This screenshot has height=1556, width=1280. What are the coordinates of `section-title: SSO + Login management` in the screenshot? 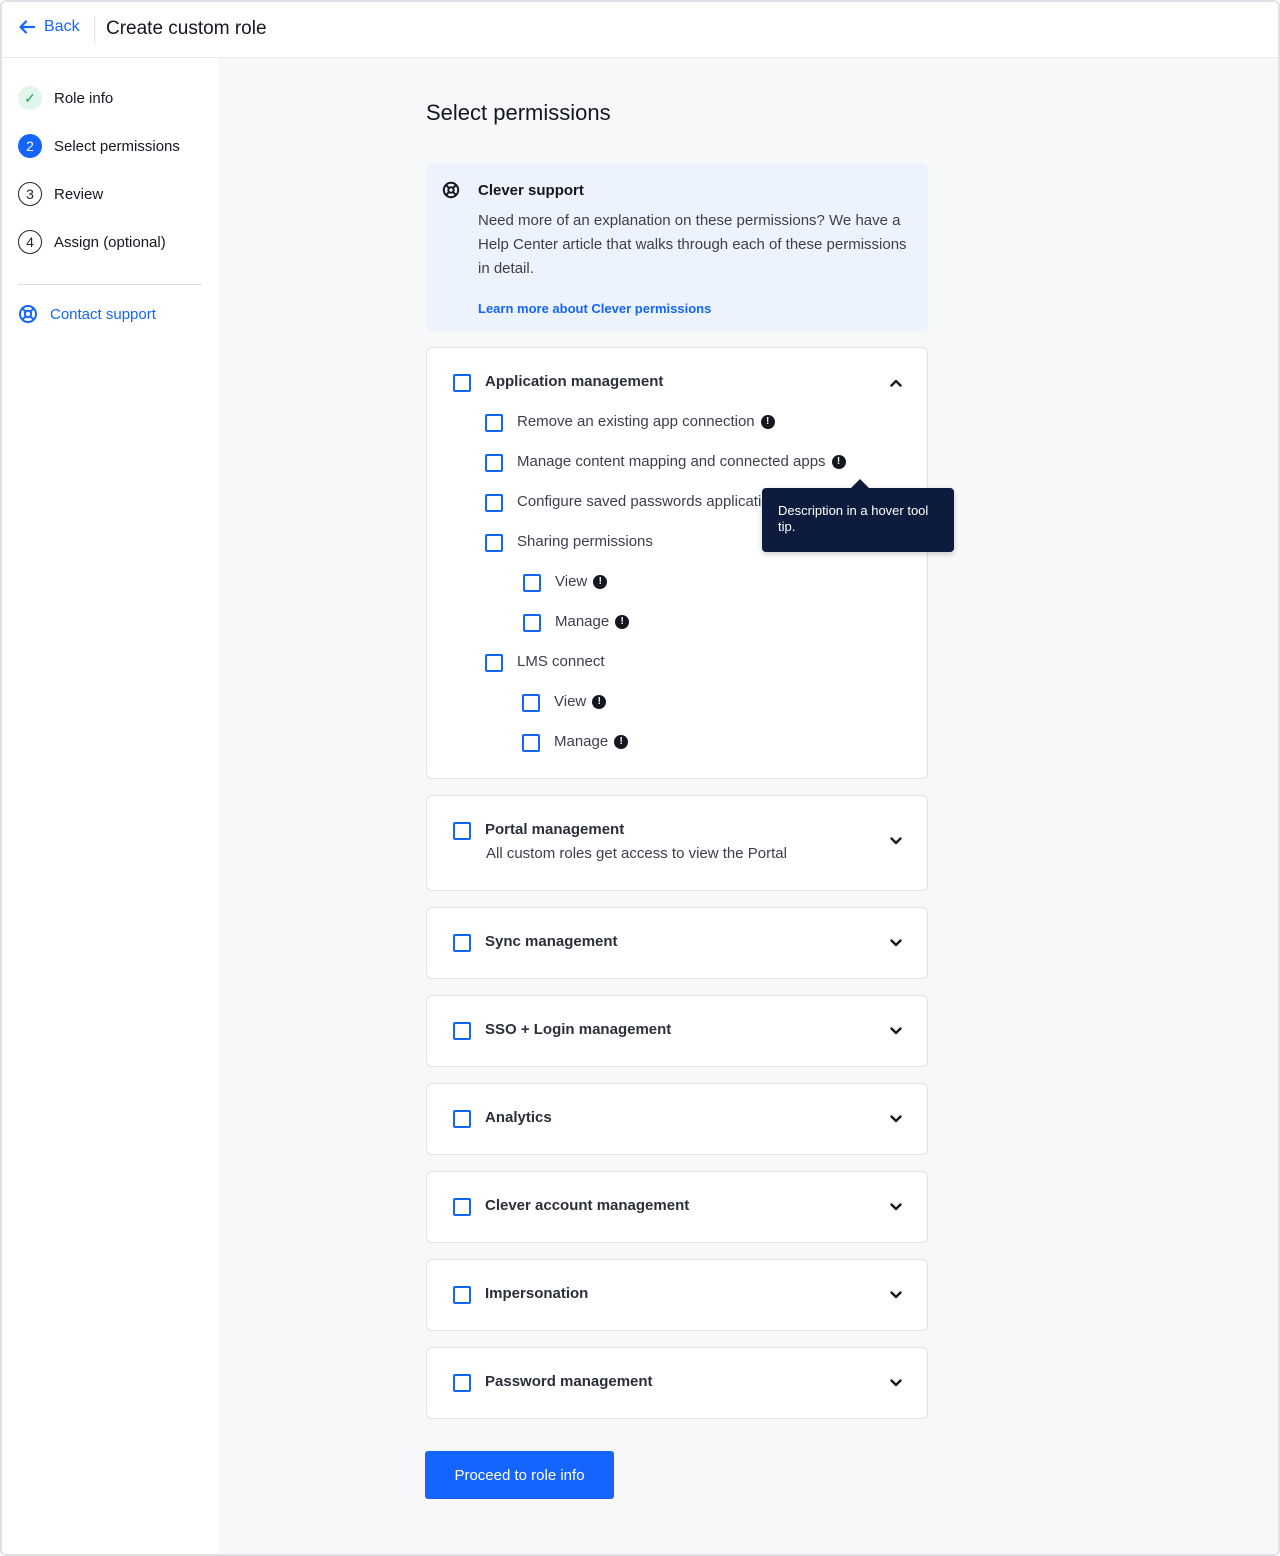 It's located at (578, 1029).